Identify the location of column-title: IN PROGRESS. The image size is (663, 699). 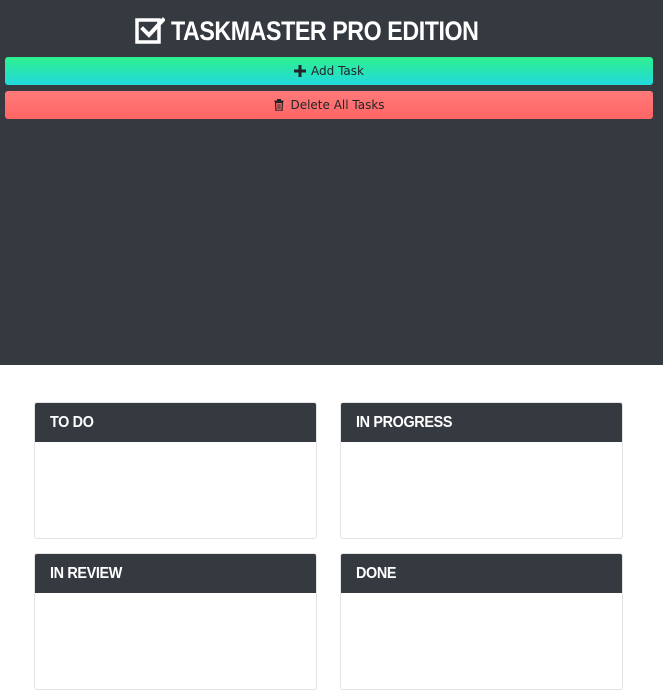
(404, 422).